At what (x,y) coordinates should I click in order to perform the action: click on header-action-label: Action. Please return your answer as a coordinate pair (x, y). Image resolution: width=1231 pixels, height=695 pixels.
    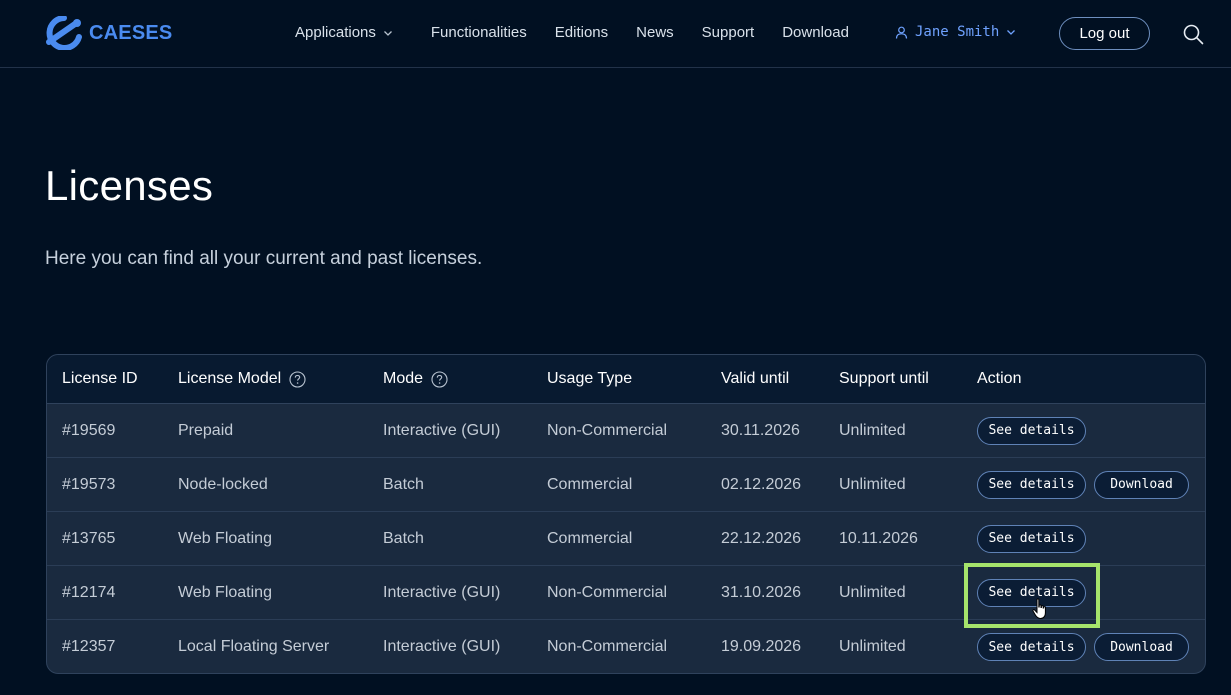
    Looking at the image, I should click on (999, 378).